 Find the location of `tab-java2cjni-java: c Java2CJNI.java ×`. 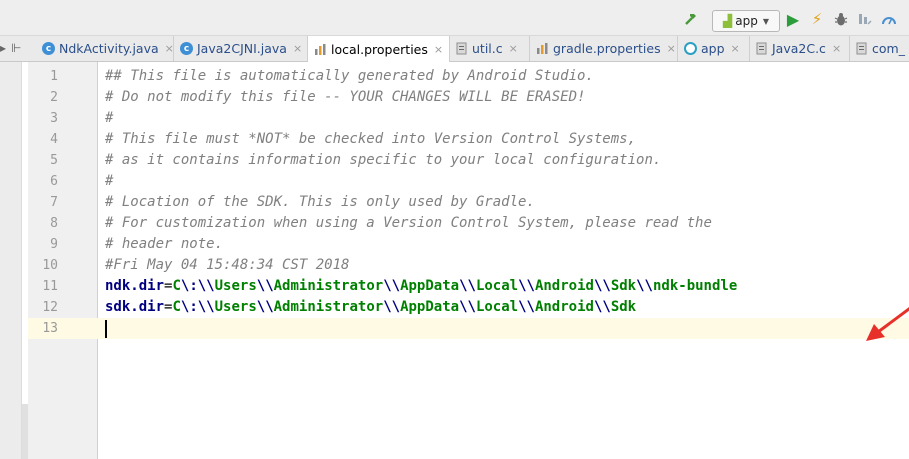

tab-java2cjni-java: c Java2CJNI.java × is located at coordinates (241, 48).